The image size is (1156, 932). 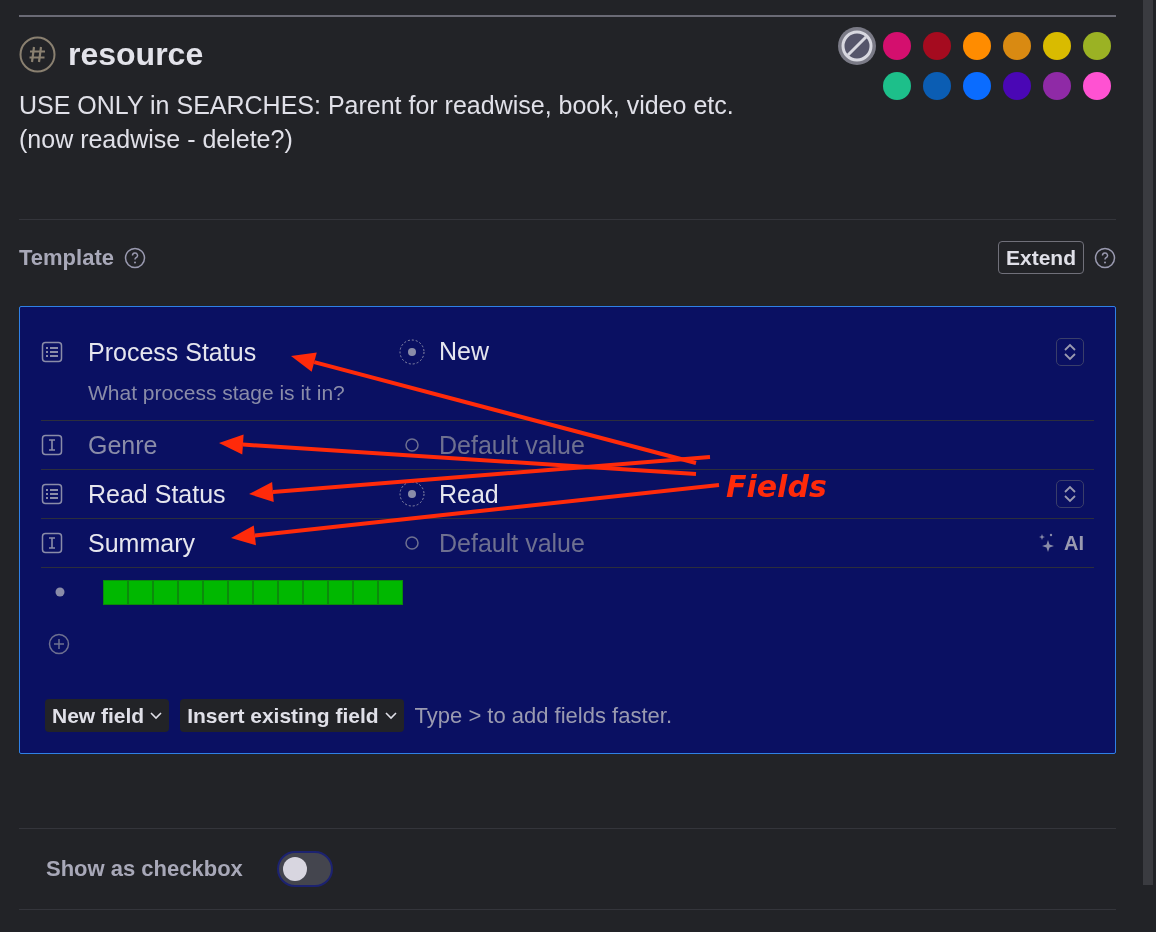 I want to click on tag-description: (now readwise - delete?), so click(x=156, y=139).